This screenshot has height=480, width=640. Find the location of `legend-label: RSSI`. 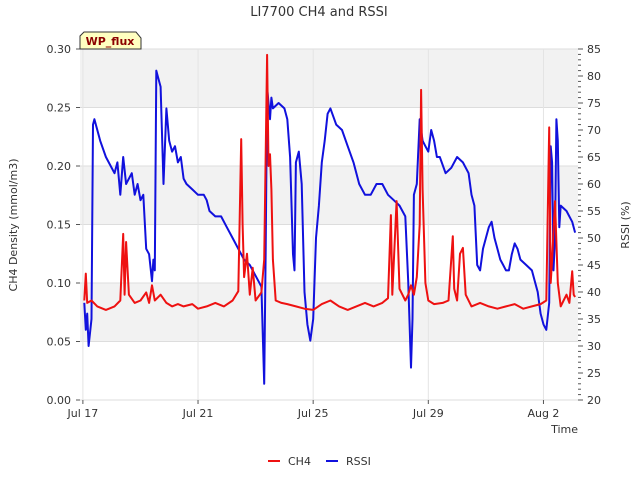

legend-label: RSSI is located at coordinates (358, 461).